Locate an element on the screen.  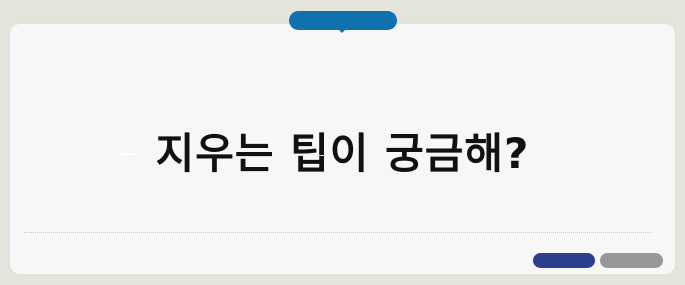
primary-button is located at coordinates (564, 260).